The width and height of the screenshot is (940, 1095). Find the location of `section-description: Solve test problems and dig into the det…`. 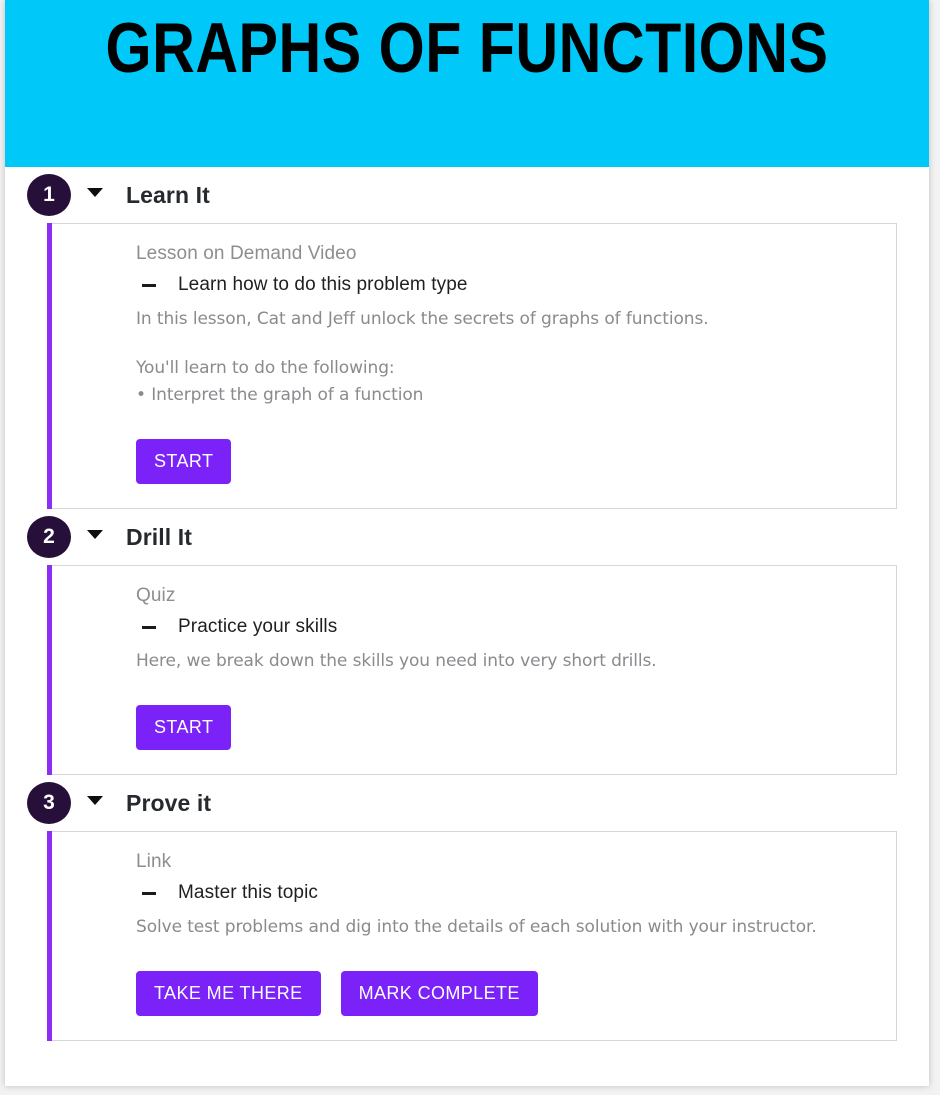

section-description: Solve test problems and dig into the det… is located at coordinates (476, 927).